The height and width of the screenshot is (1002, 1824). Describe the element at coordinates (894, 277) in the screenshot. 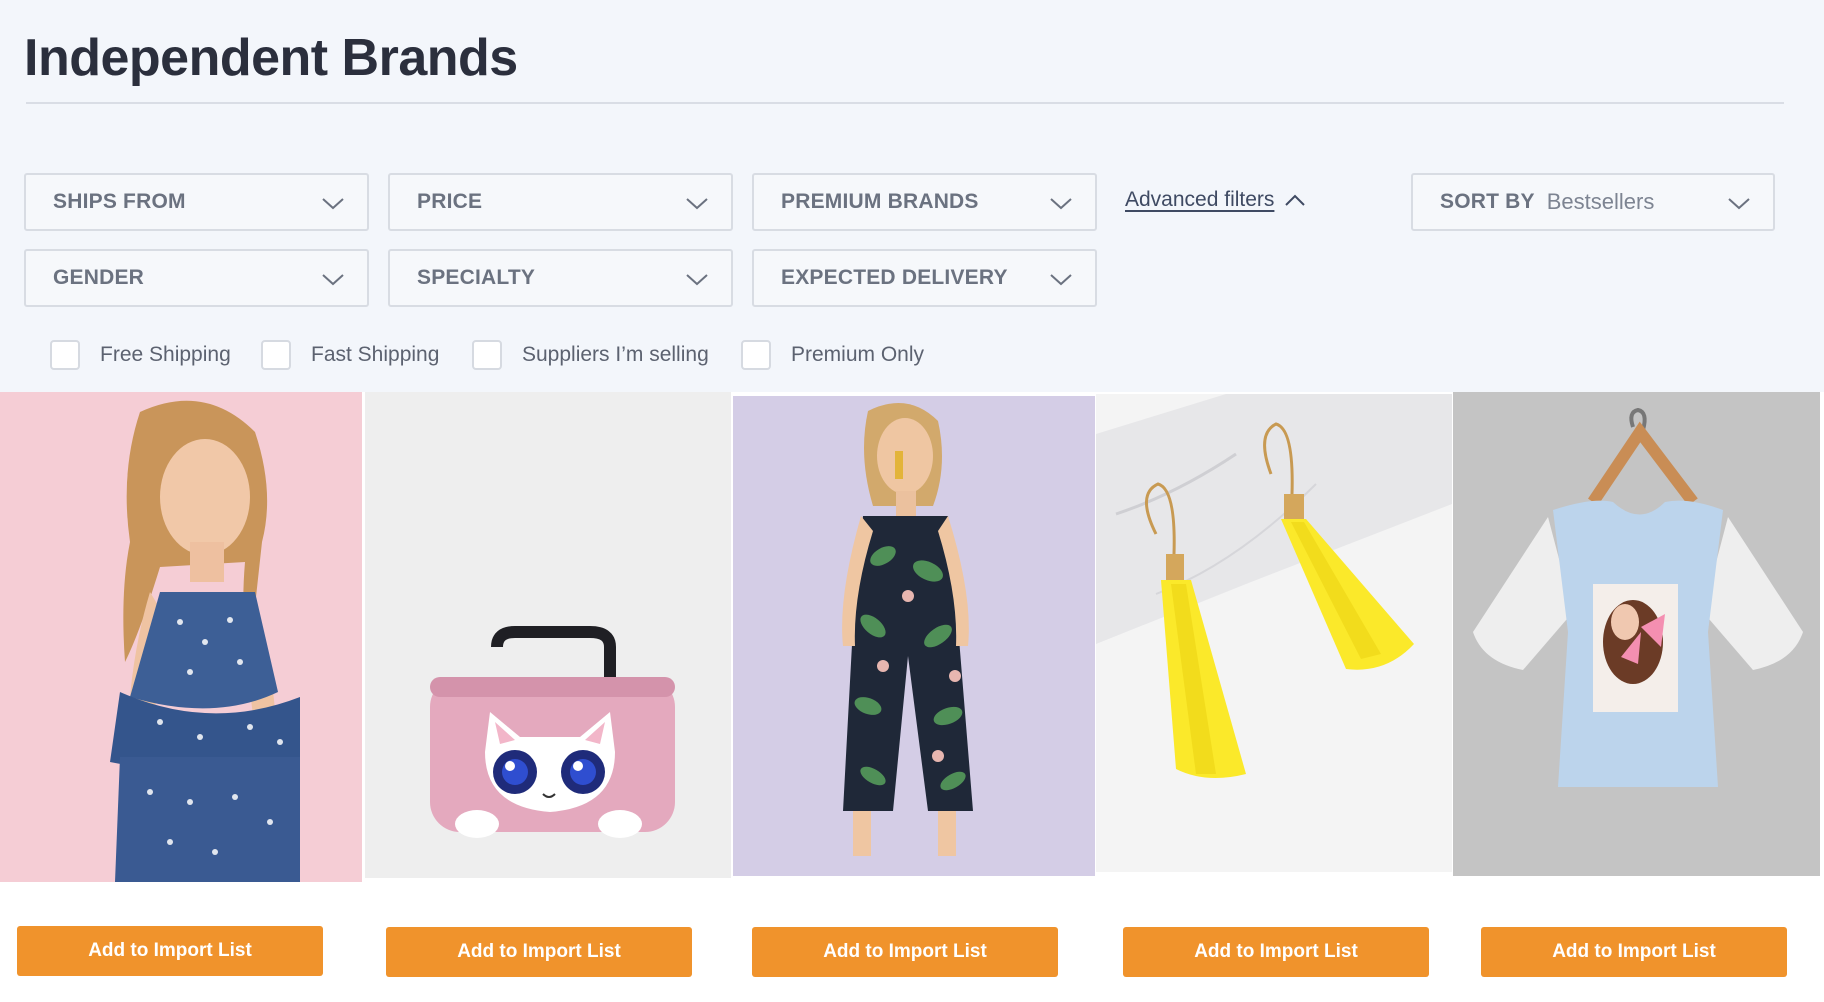

I see `expected-delivery-label: EXPECTED DELIVERY` at that location.